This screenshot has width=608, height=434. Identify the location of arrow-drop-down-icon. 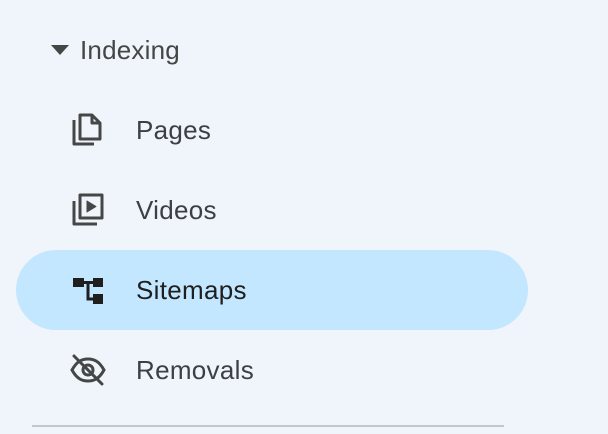
(60, 50).